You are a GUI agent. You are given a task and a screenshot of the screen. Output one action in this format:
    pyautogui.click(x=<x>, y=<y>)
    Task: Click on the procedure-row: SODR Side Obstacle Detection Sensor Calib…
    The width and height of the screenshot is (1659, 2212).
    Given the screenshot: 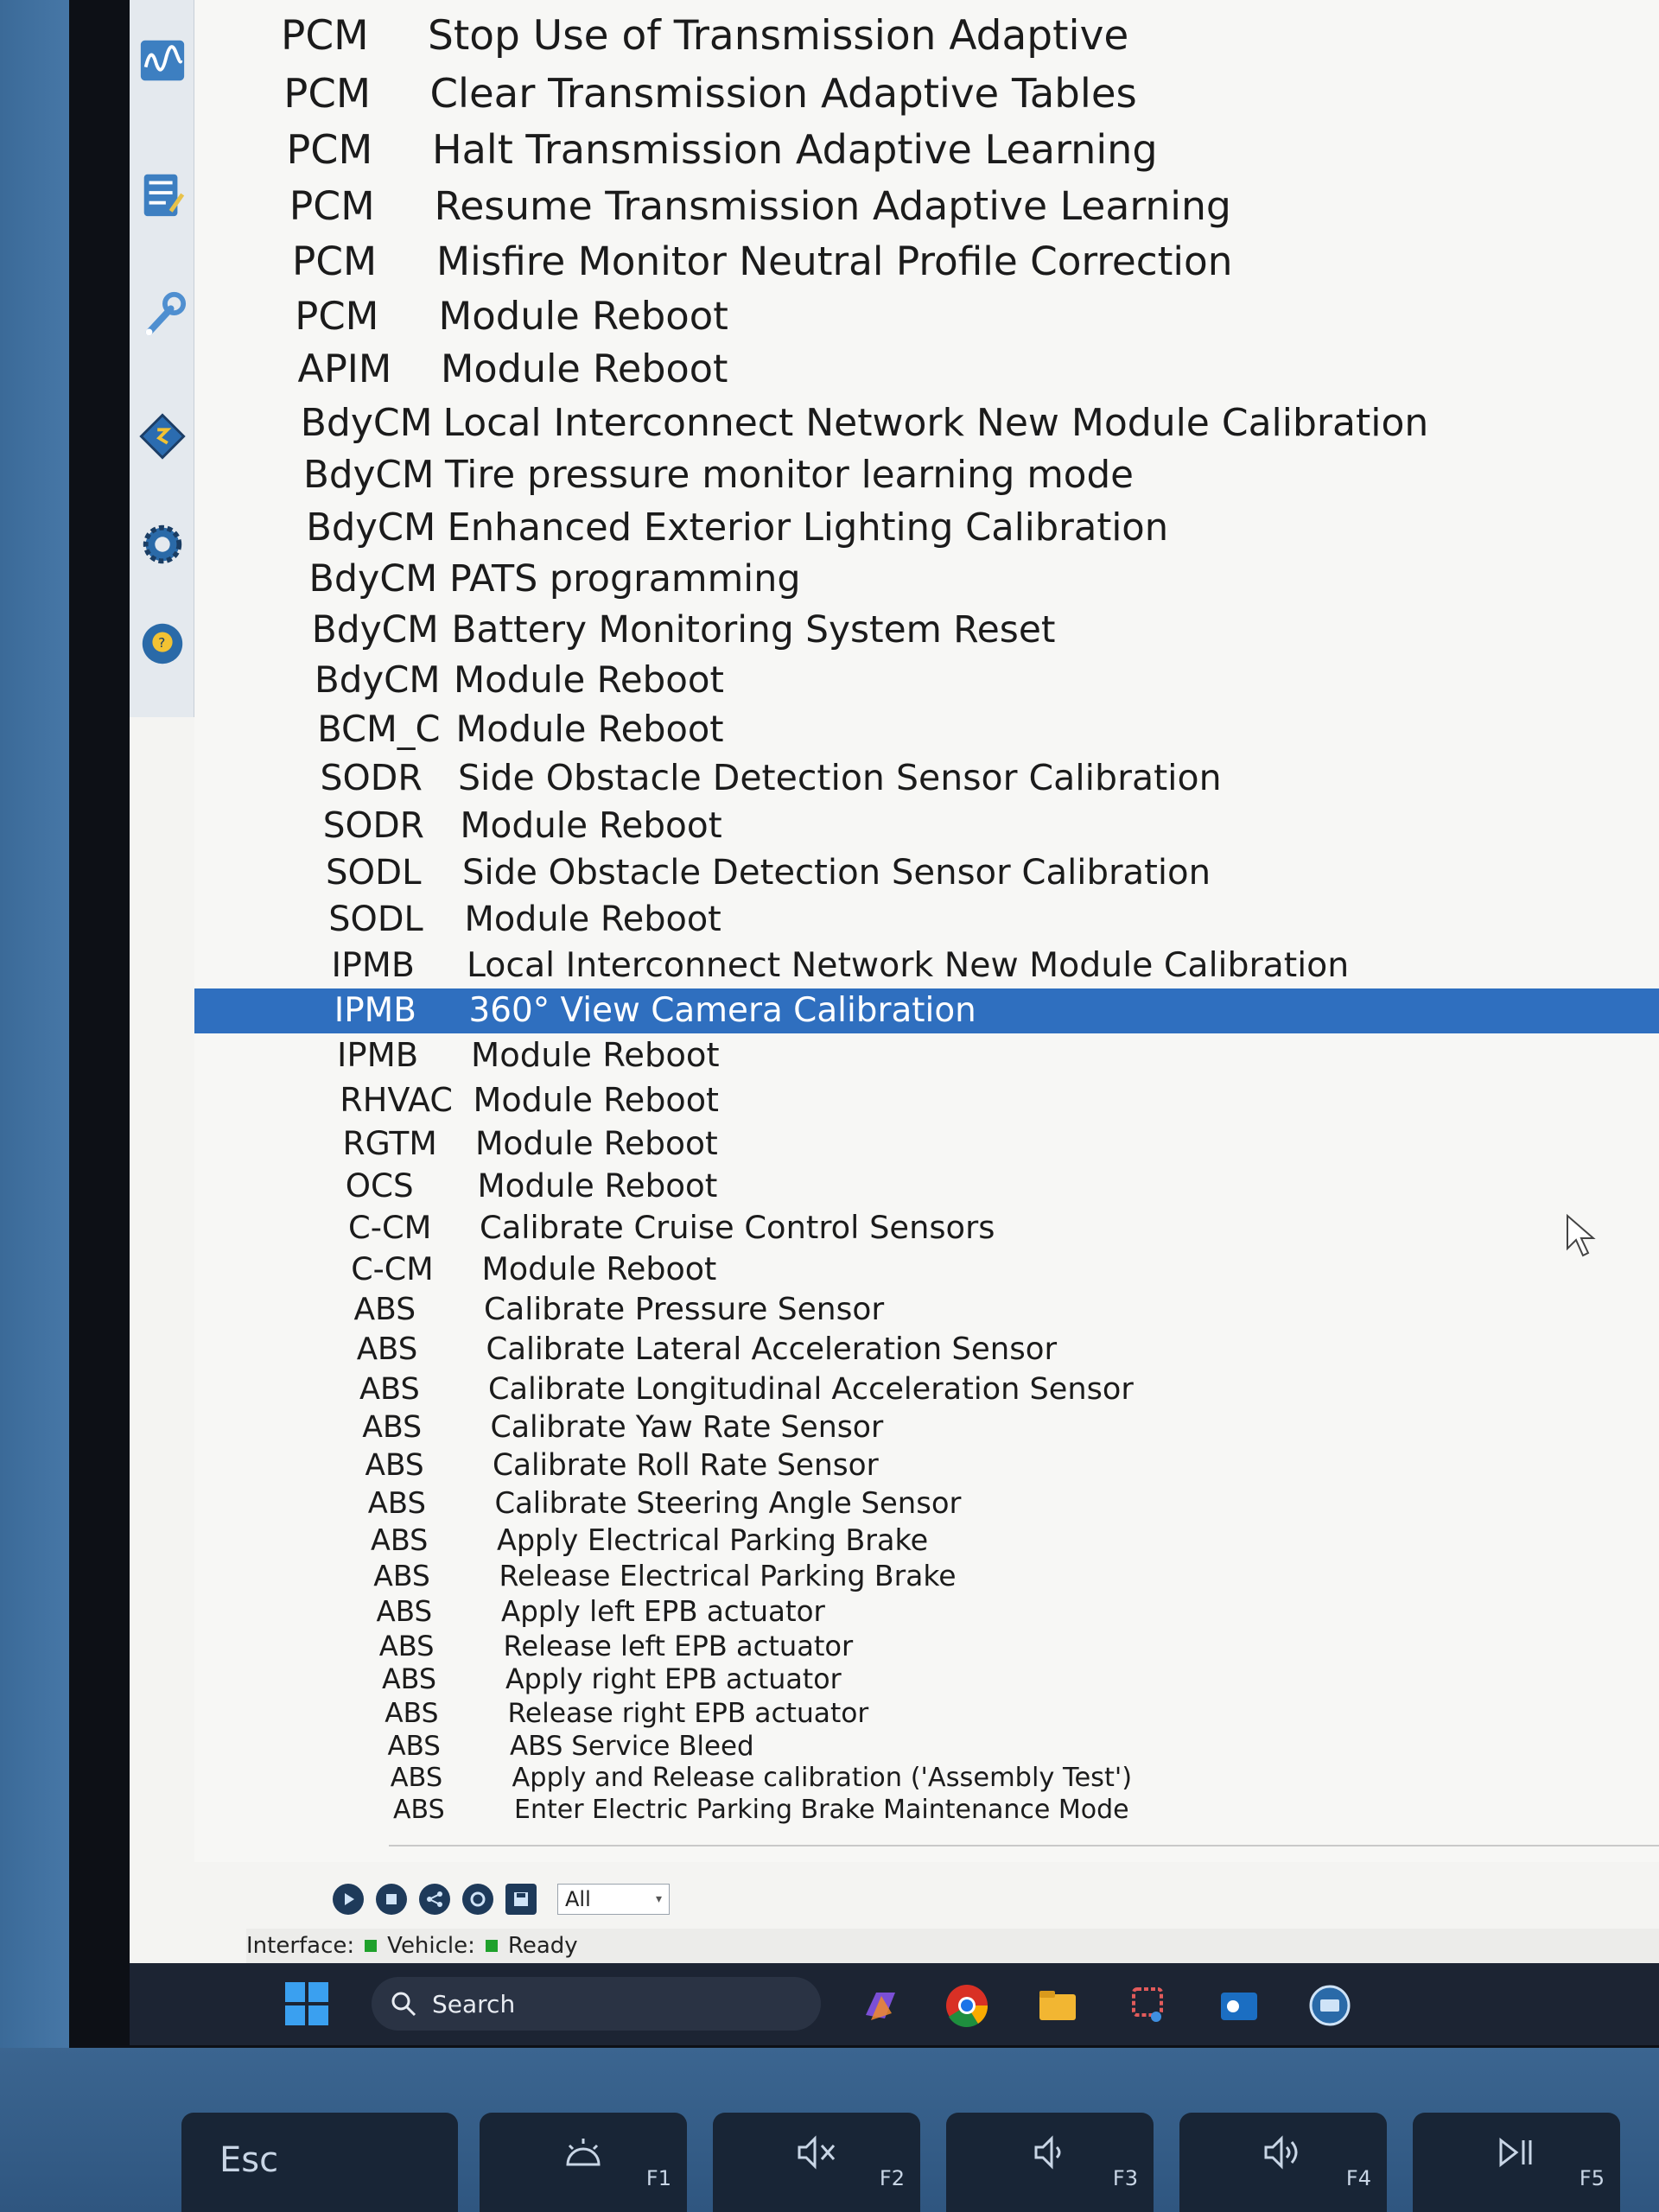 What is the action you would take?
    pyautogui.click(x=926, y=777)
    